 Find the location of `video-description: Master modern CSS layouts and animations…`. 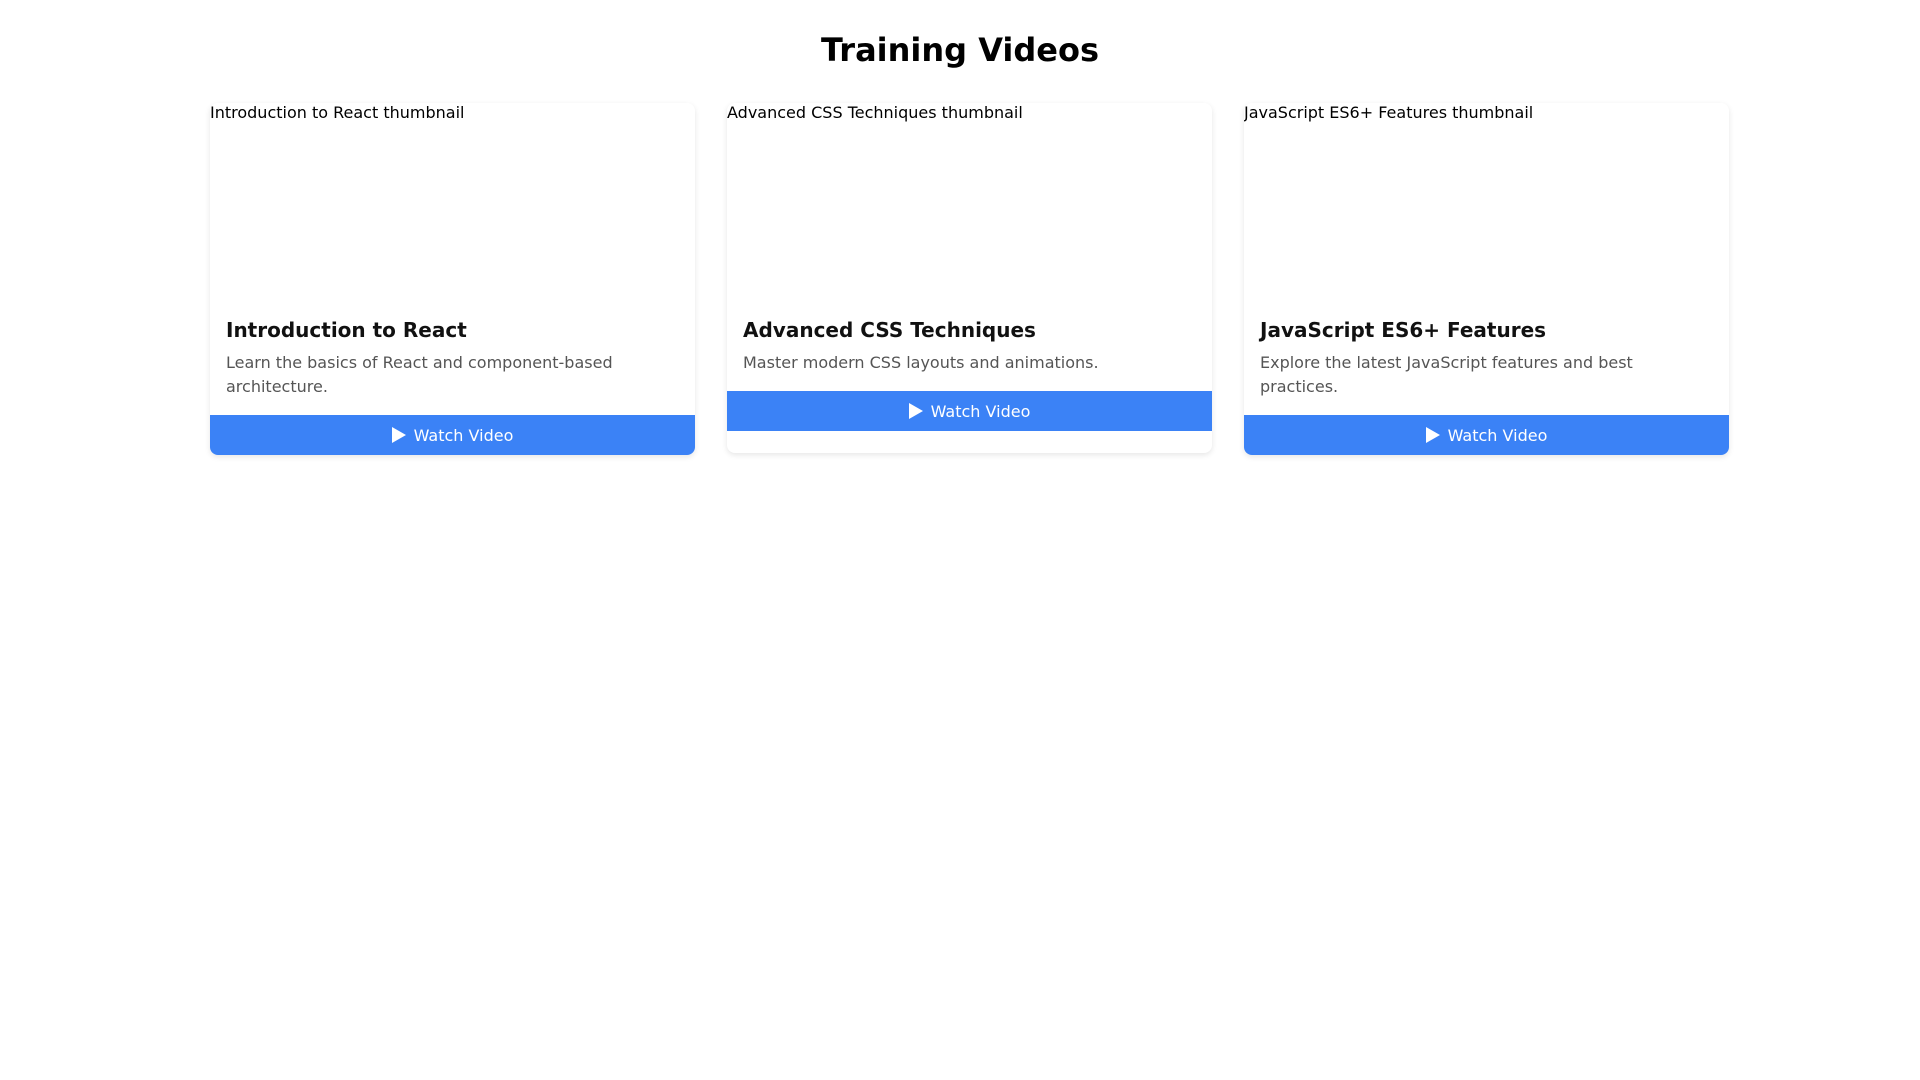

video-description: Master modern CSS layouts and animations… is located at coordinates (921, 362).